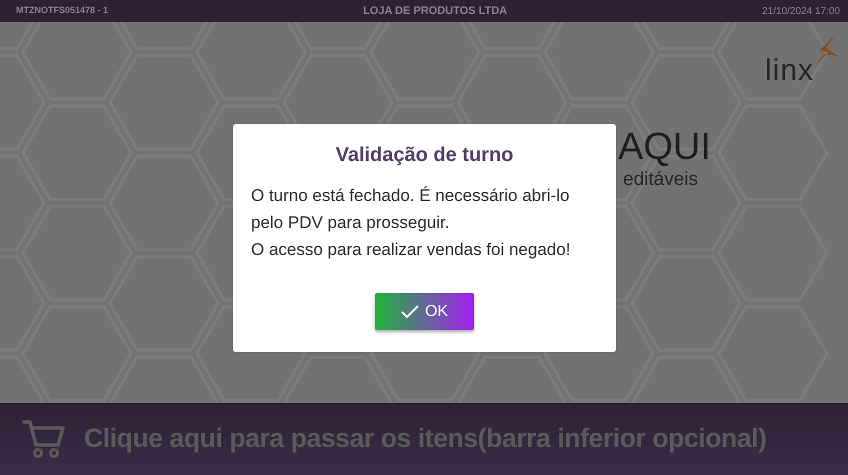 The image size is (848, 475). What do you see at coordinates (789, 71) in the screenshot?
I see `logo-text: linx` at bounding box center [789, 71].